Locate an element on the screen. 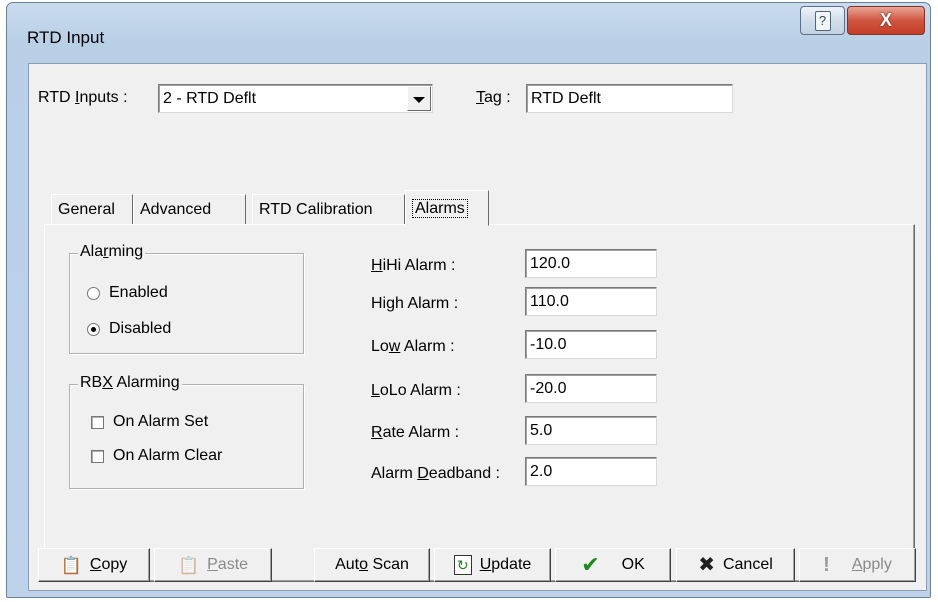 This screenshot has width=938, height=602. radio-button-icon is located at coordinates (93, 293).